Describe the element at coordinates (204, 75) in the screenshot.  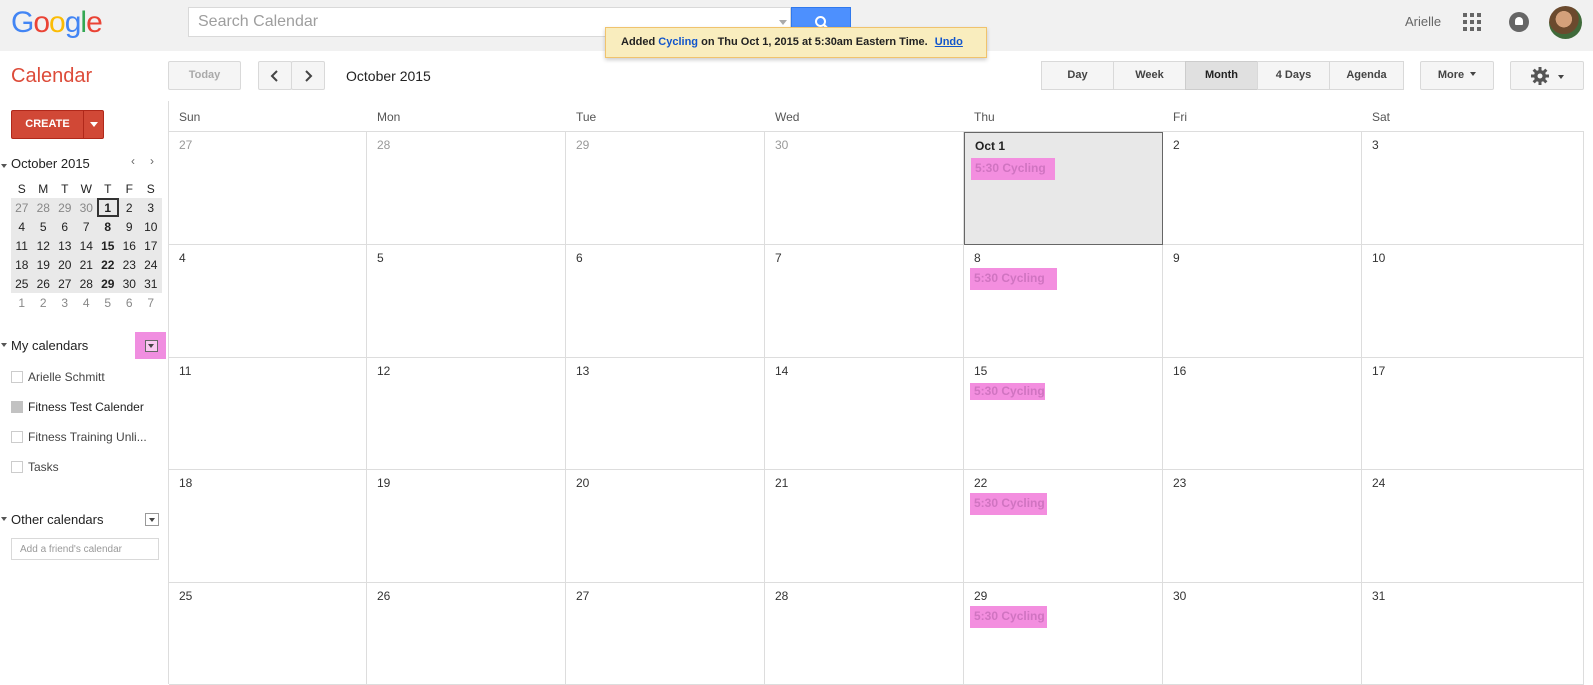
I see `today-button: Today` at that location.